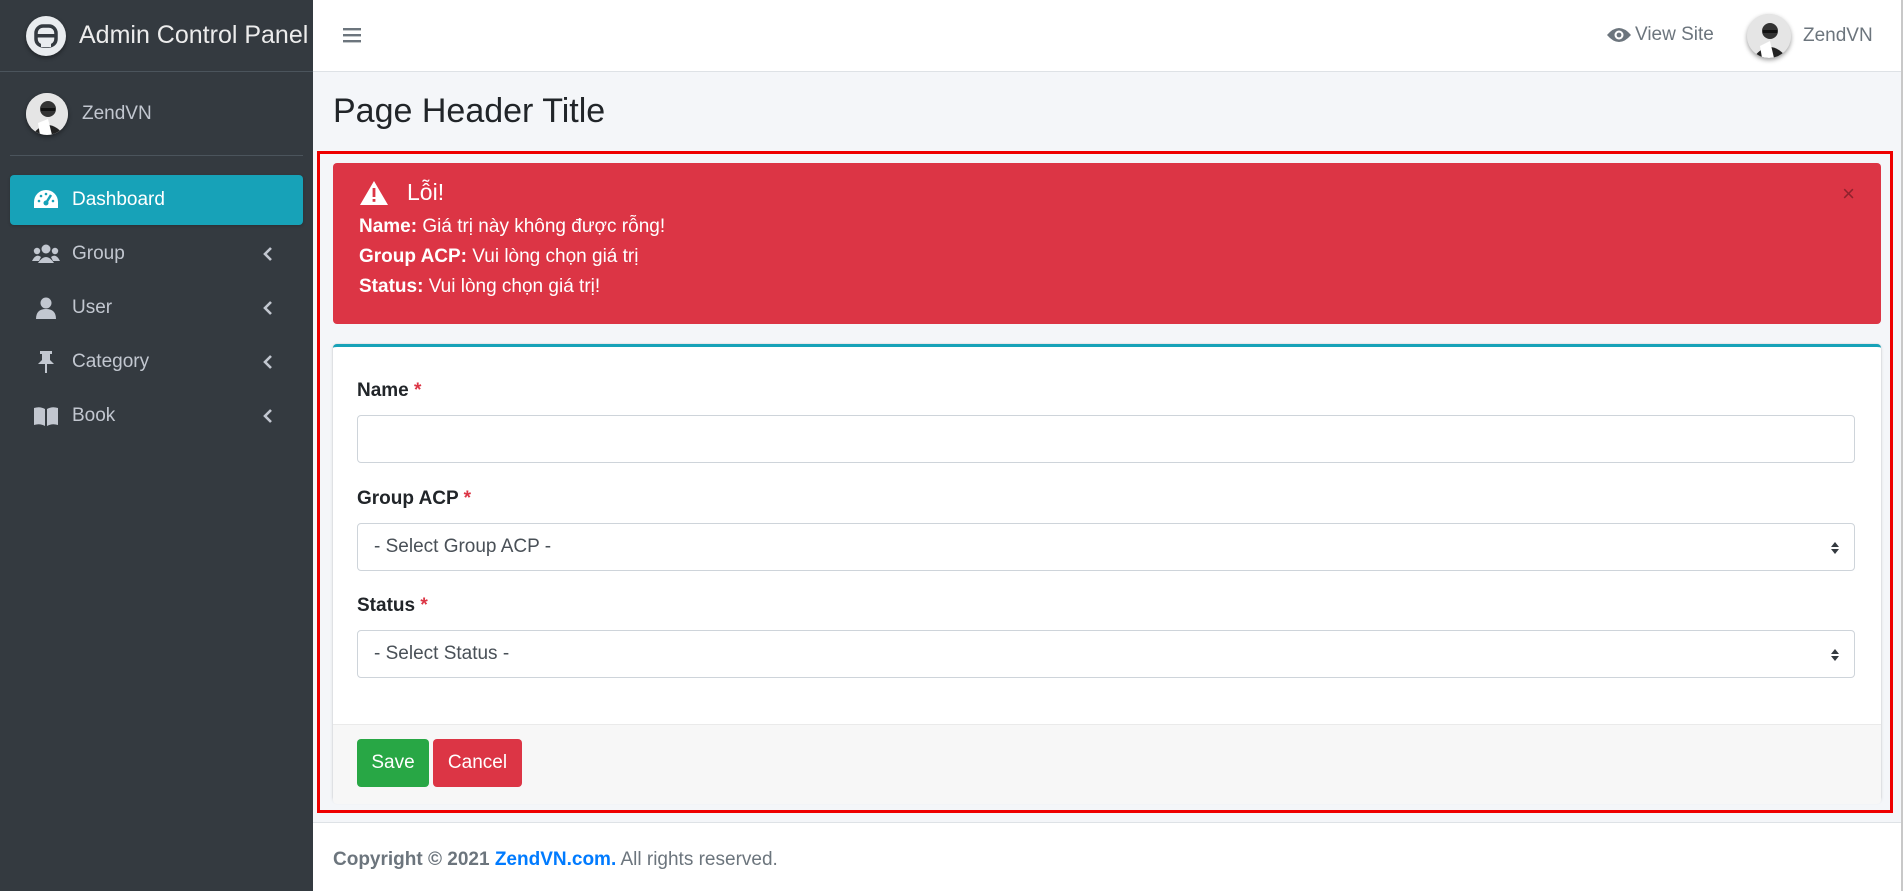 This screenshot has width=1903, height=891. Describe the element at coordinates (388, 226) in the screenshot. I see `alert-error-field: Name:` at that location.